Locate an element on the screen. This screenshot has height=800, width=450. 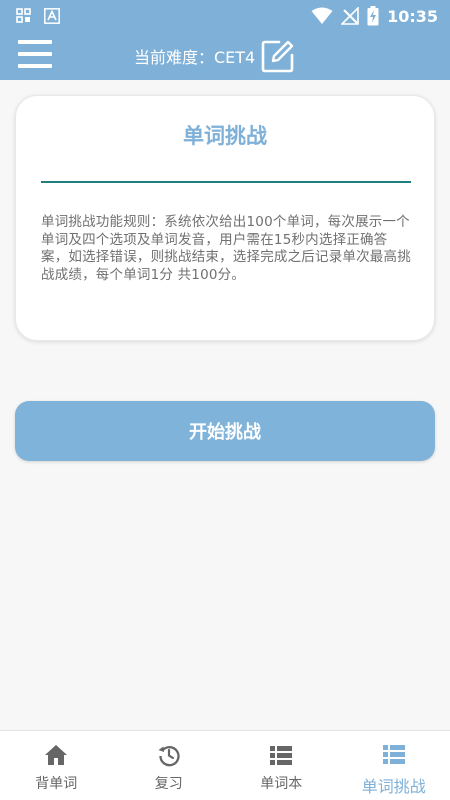
nav-item-review: 复习 is located at coordinates (169, 765).